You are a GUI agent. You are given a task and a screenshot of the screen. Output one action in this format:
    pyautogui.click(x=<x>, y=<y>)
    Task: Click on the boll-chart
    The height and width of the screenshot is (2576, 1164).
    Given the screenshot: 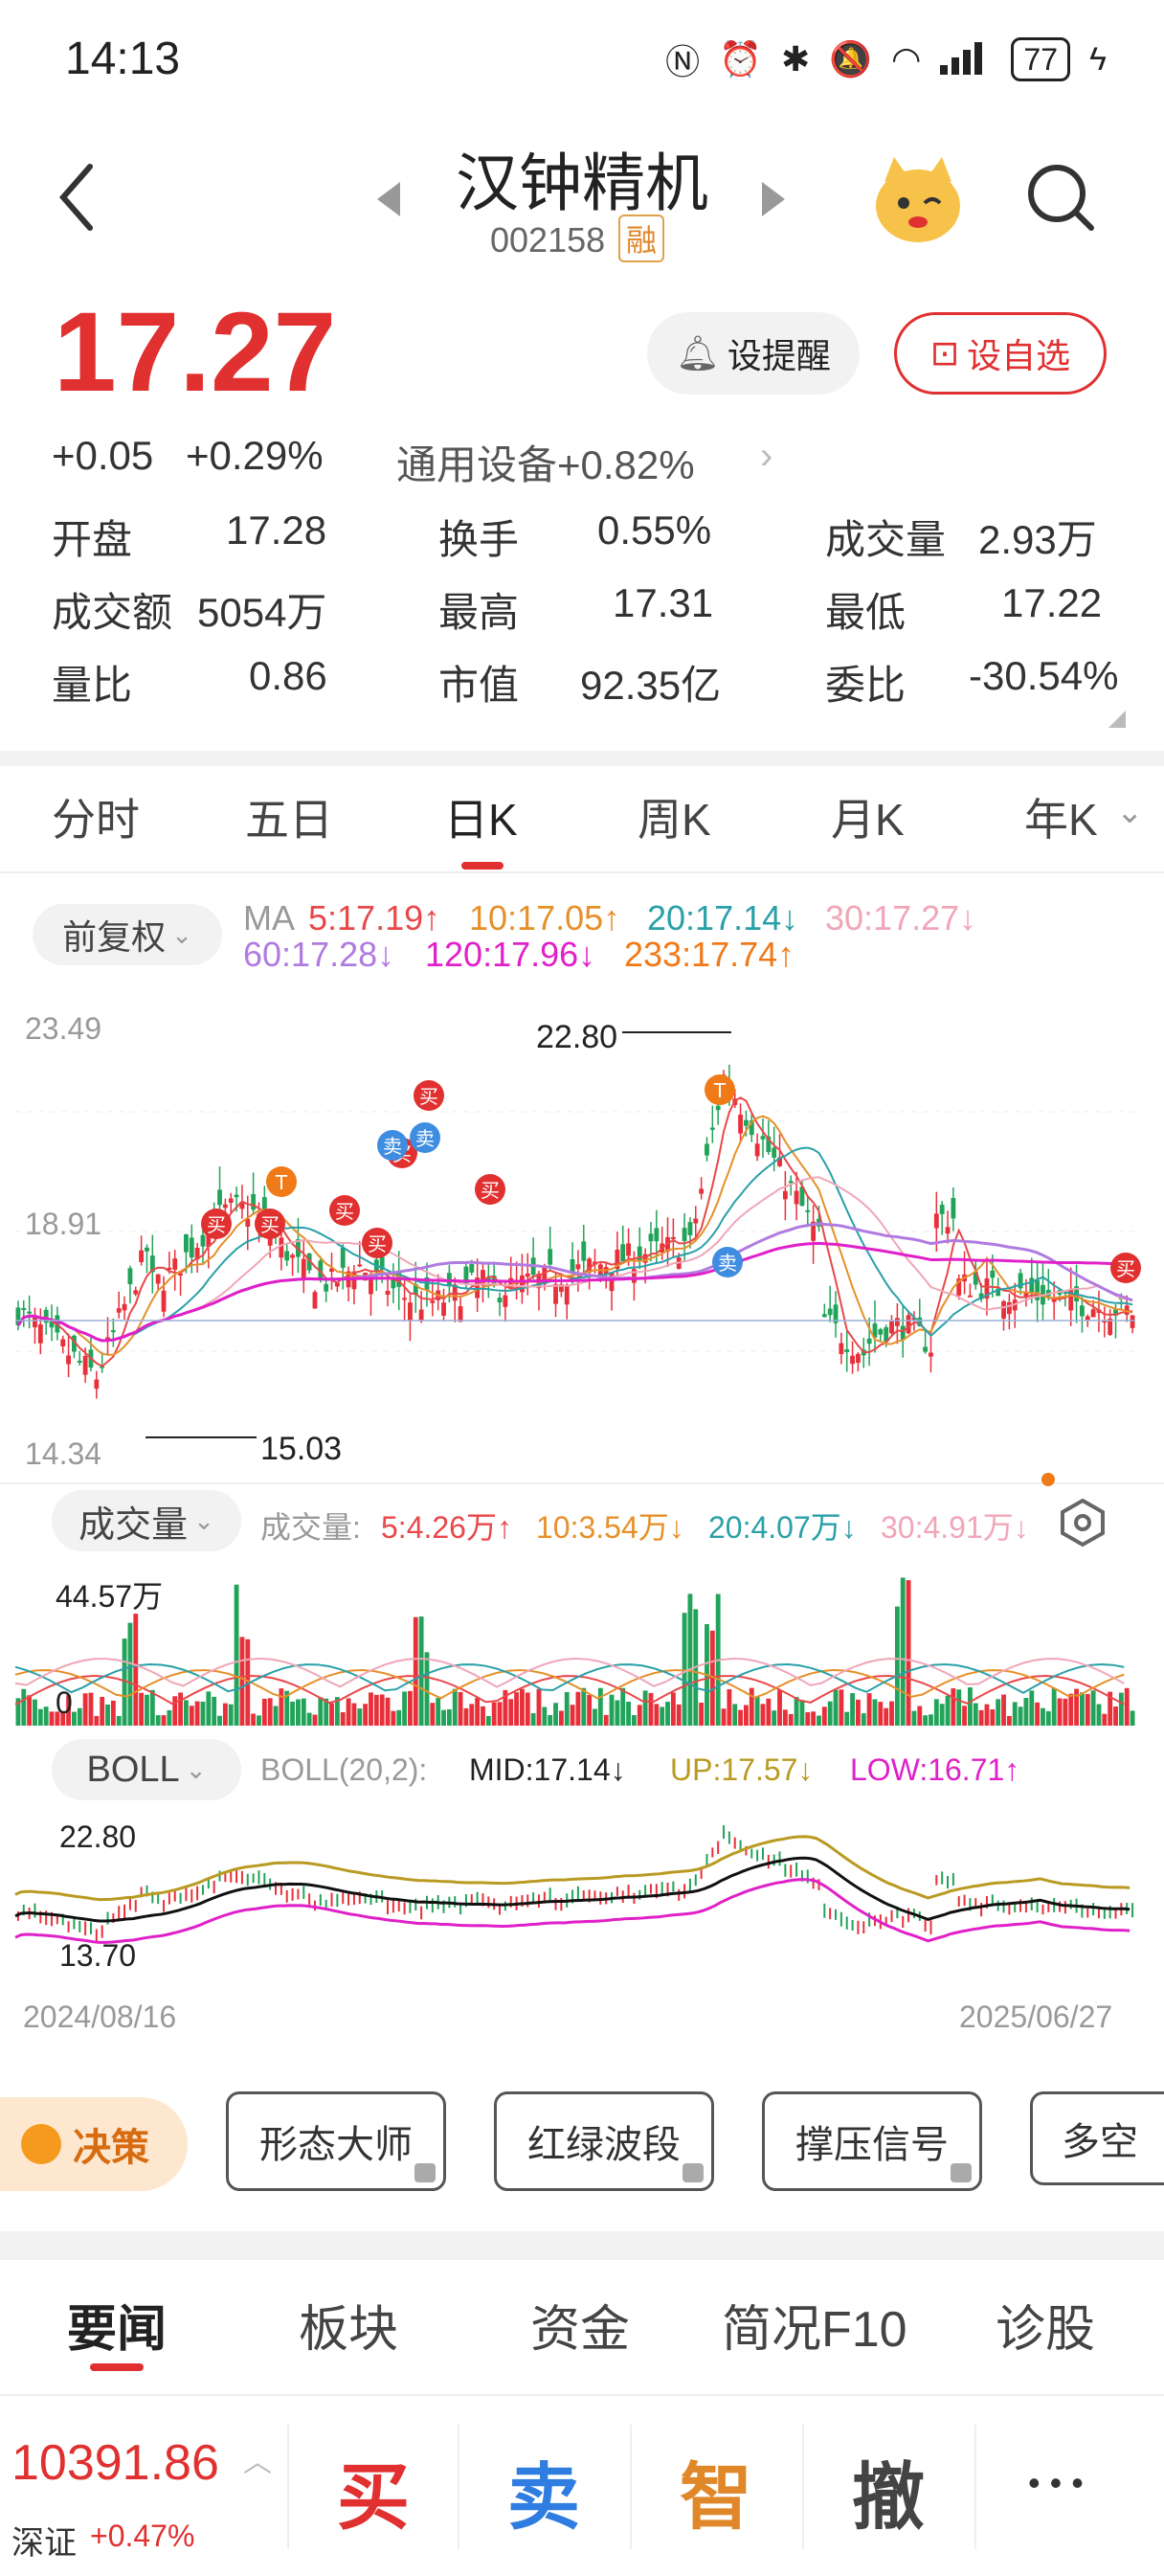 What is the action you would take?
    pyautogui.click(x=582, y=1896)
    